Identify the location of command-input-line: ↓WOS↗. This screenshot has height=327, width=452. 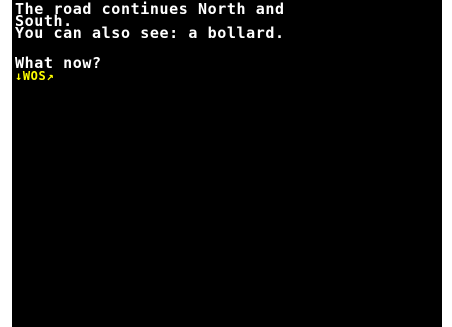
(34, 75).